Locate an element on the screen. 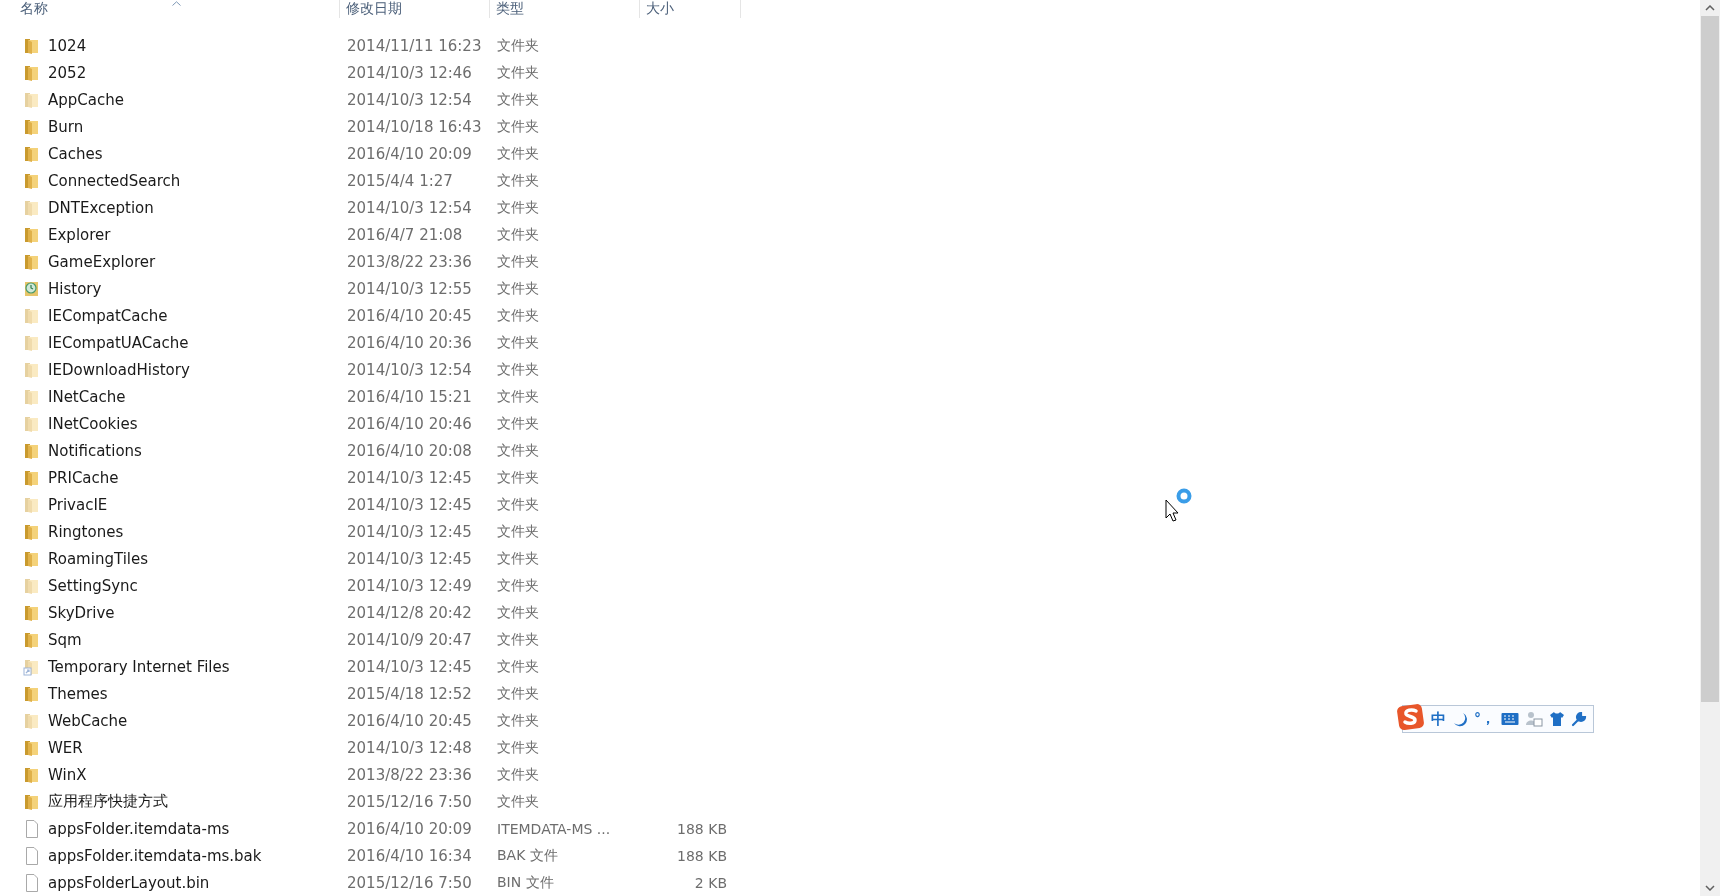  file-name: GameExplorer is located at coordinates (102, 261).